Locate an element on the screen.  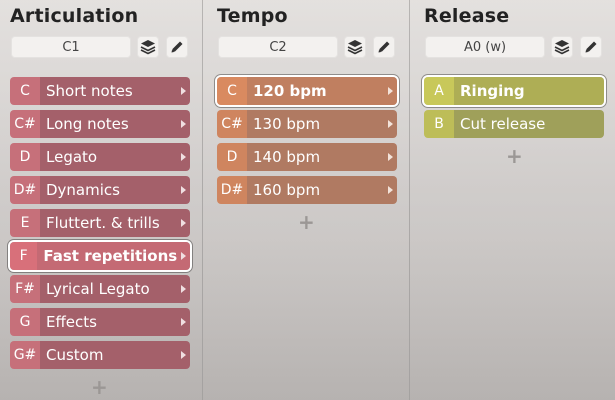
list-item: G# Custom is located at coordinates (100, 355).